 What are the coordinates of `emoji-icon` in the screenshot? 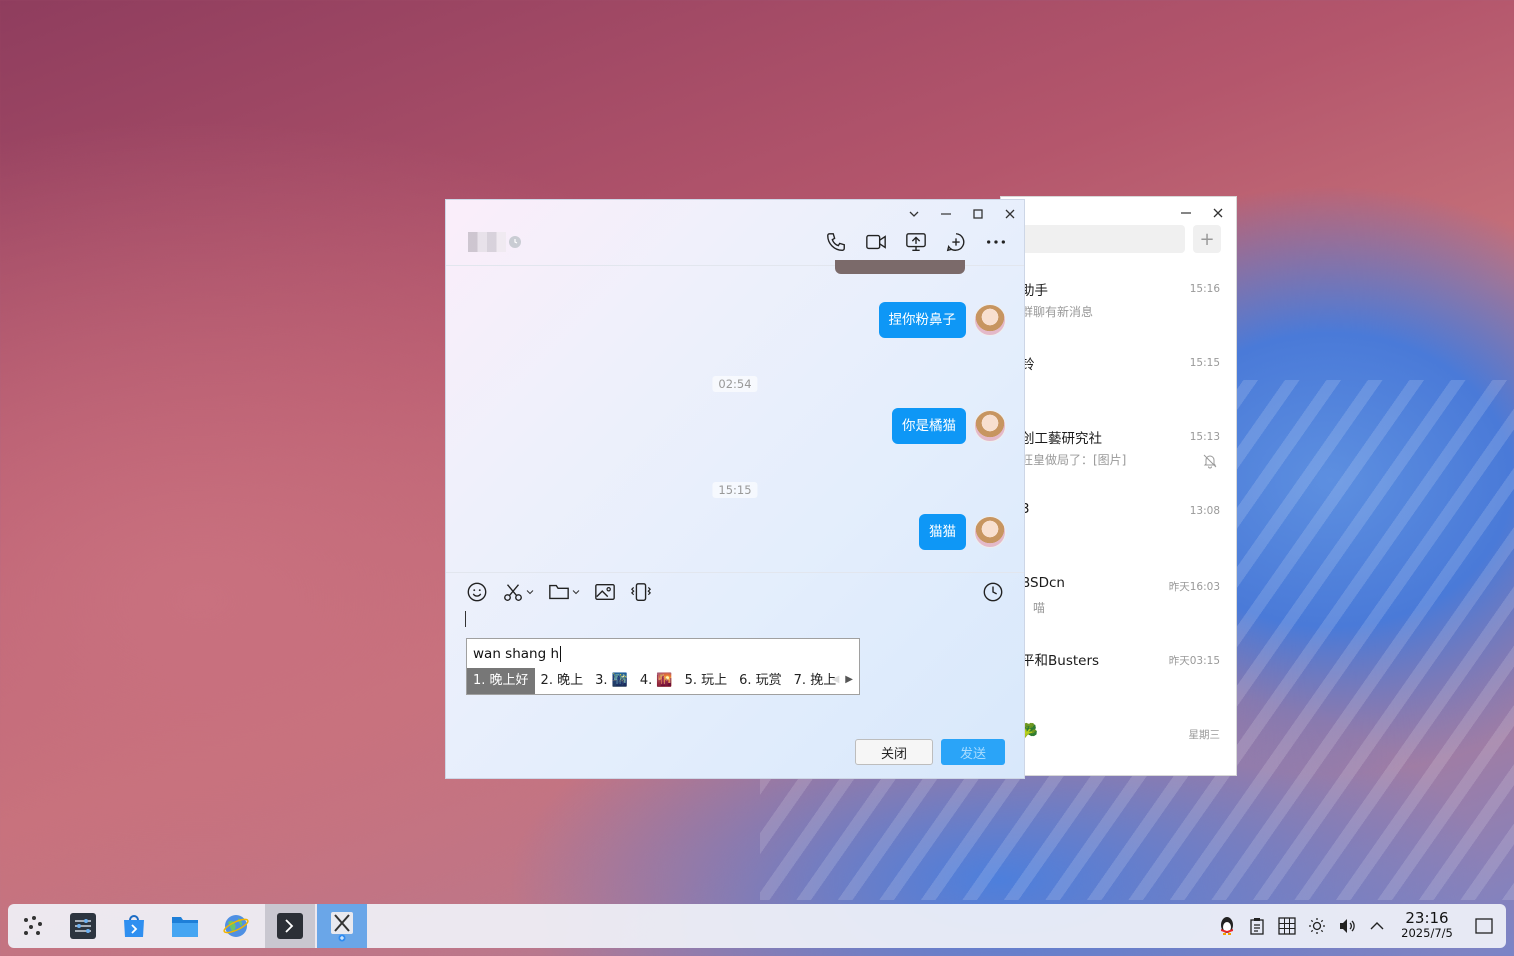 It's located at (477, 592).